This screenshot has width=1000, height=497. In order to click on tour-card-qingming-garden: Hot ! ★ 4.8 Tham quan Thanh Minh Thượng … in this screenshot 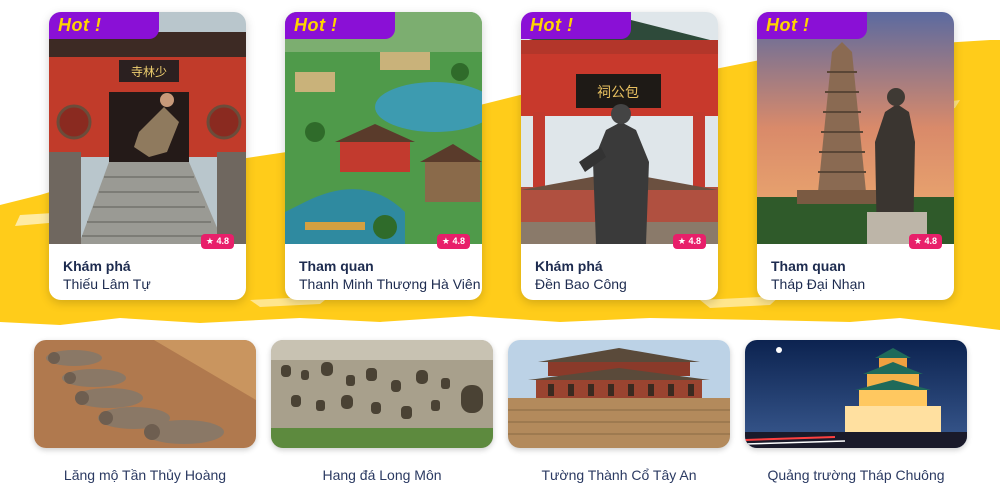, I will do `click(383, 156)`.